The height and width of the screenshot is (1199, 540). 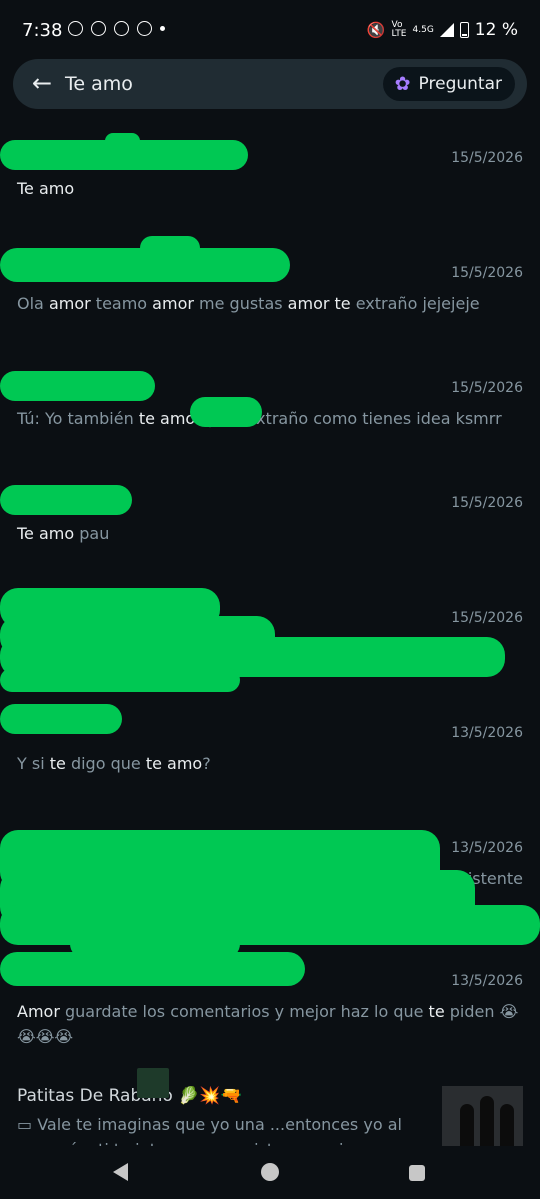 What do you see at coordinates (120, 1172) in the screenshot?
I see `nav-back-icon` at bounding box center [120, 1172].